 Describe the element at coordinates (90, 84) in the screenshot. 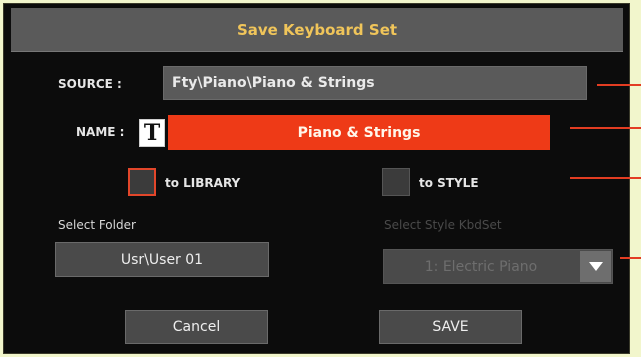

I see `source-label: SOURCE :` at that location.